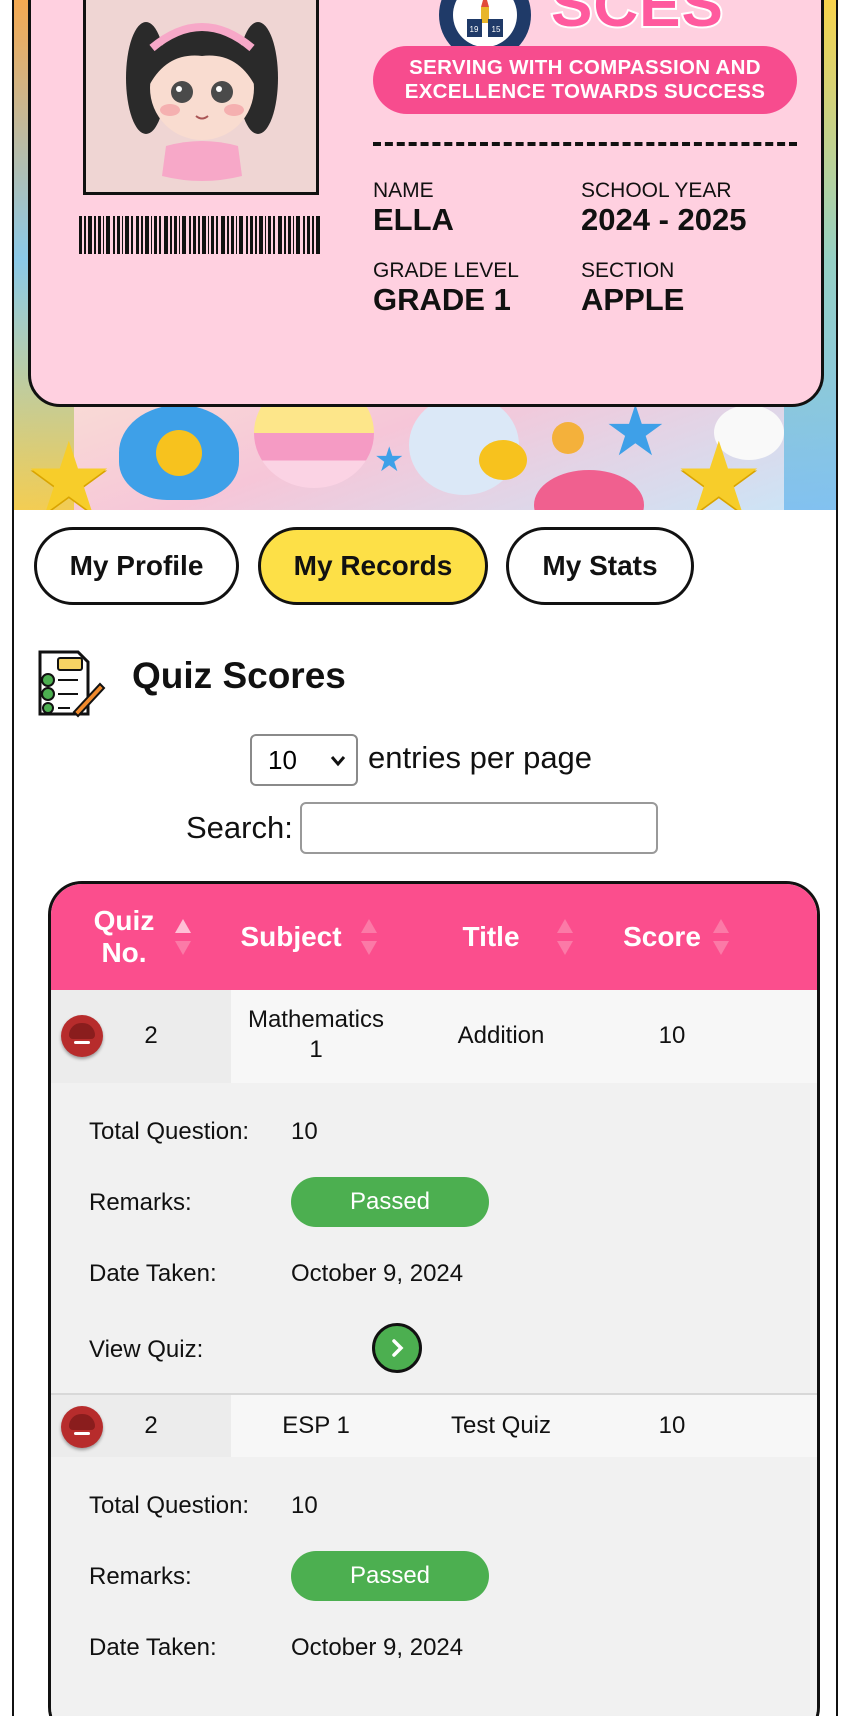 This screenshot has height=1716, width=850. What do you see at coordinates (239, 827) in the screenshot?
I see `search-label: Search:` at bounding box center [239, 827].